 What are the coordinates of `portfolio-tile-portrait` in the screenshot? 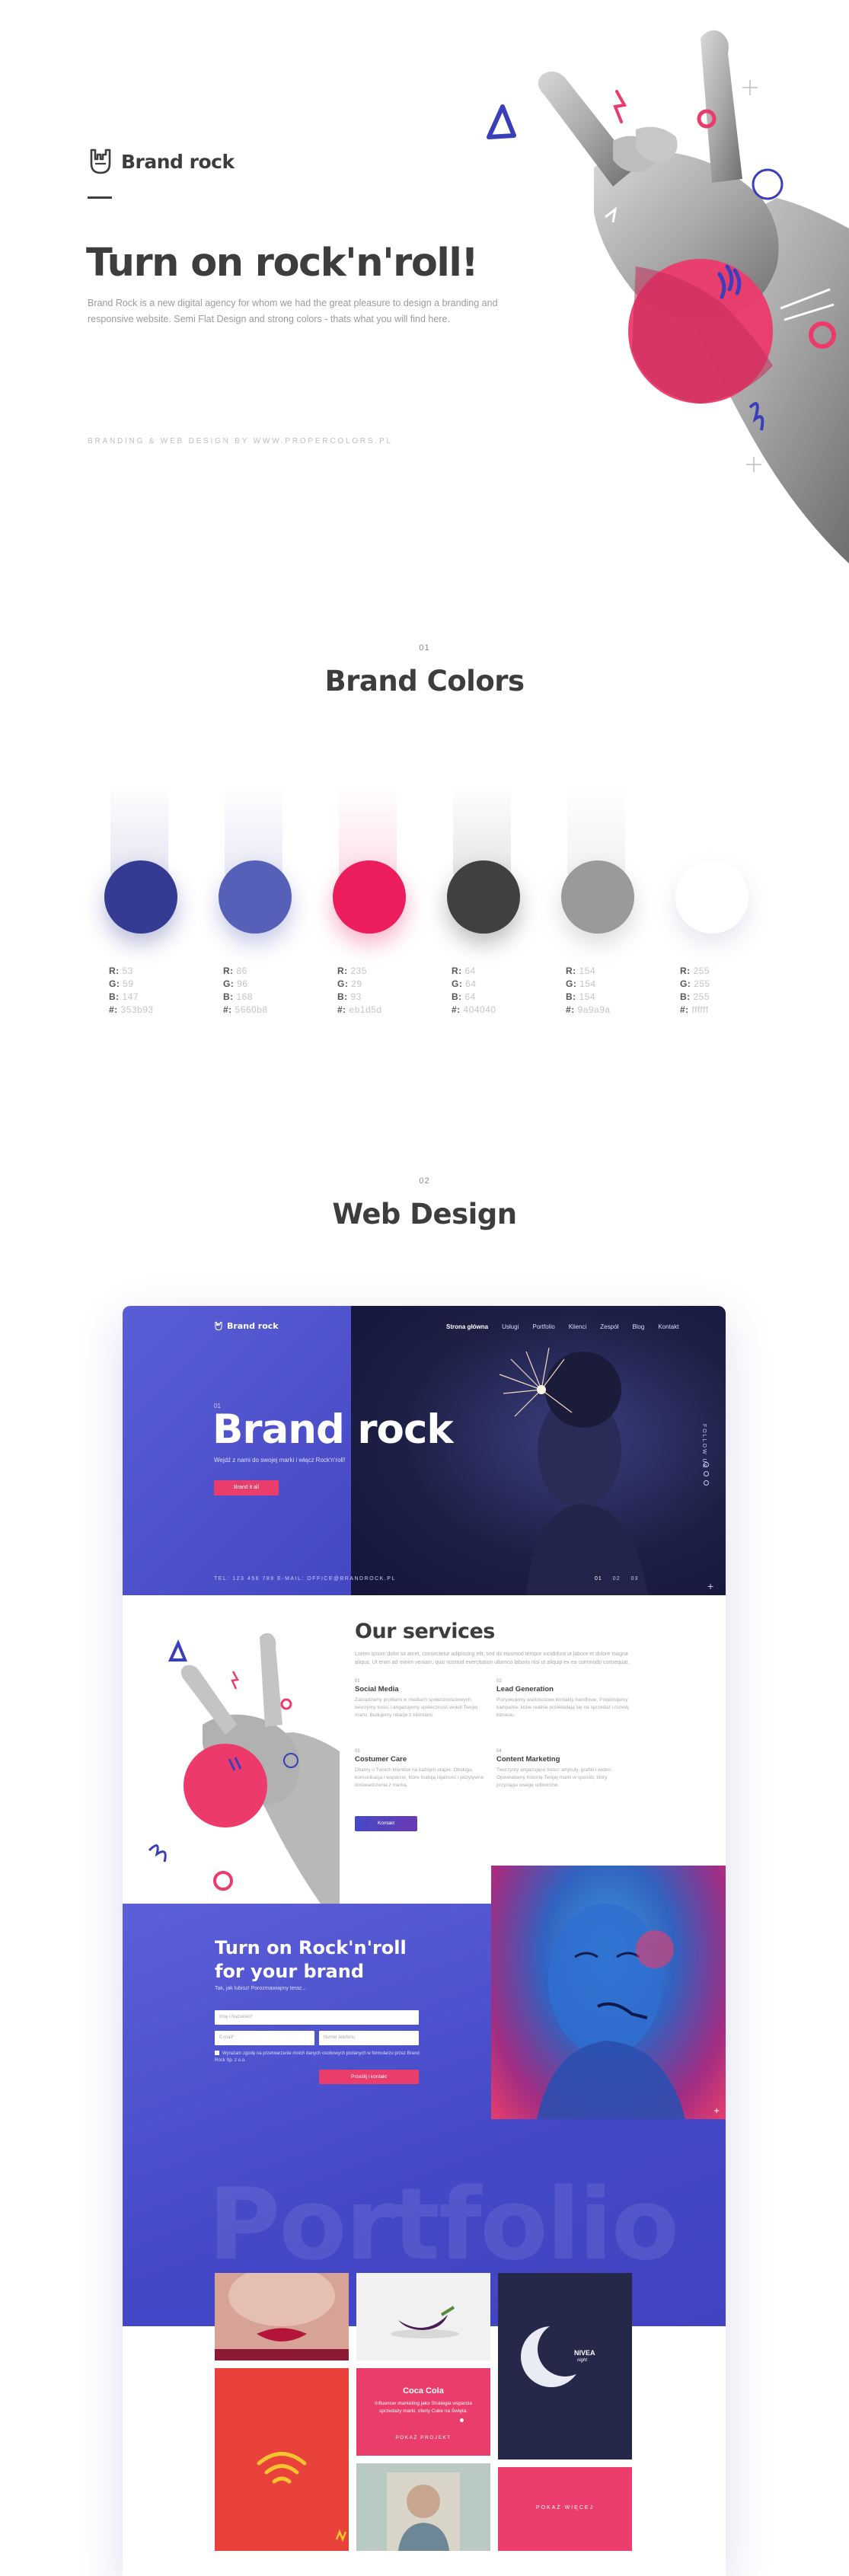 It's located at (423, 2507).